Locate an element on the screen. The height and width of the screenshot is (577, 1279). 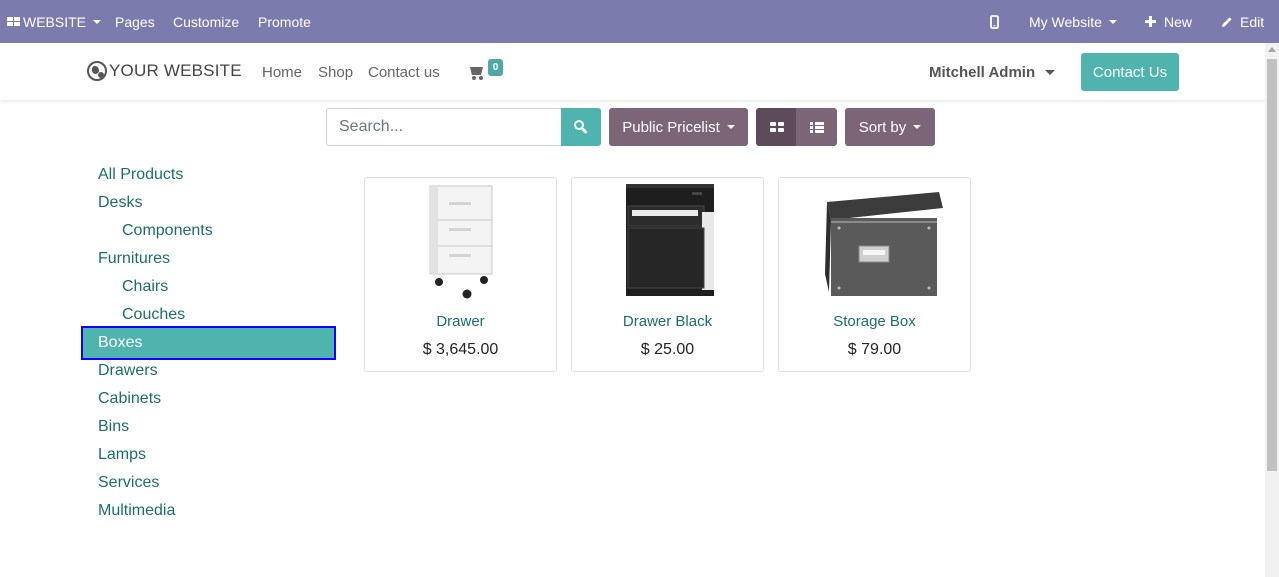
category-multimedia: Multimedia is located at coordinates (136, 511).